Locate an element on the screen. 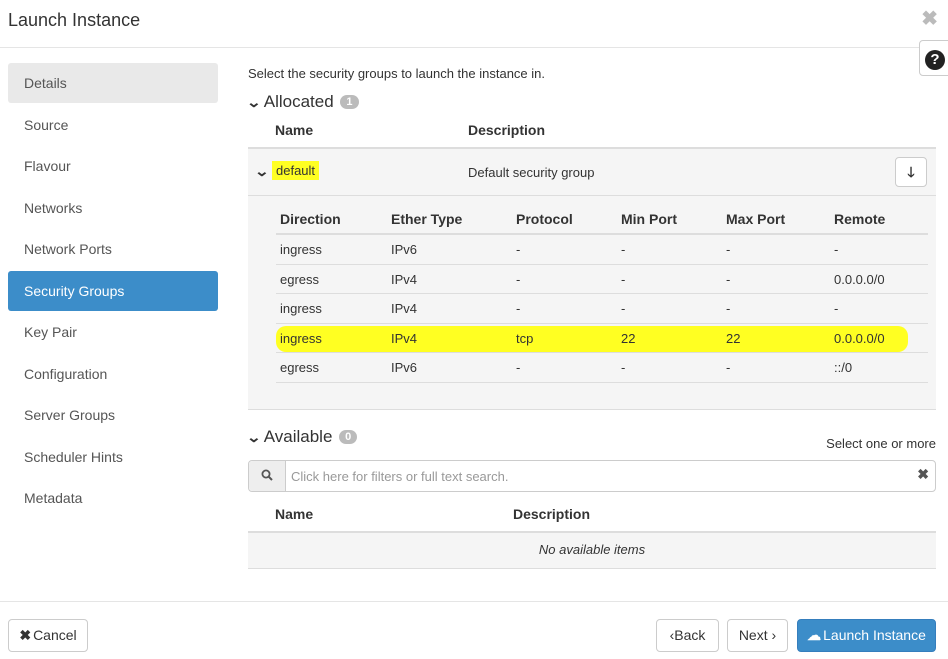  search-addon is located at coordinates (267, 476).